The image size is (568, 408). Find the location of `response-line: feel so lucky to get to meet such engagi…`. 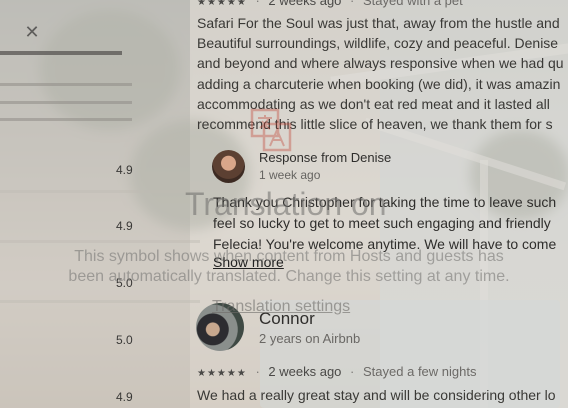

response-line: feel so lucky to get to meet such engagi… is located at coordinates (382, 223).